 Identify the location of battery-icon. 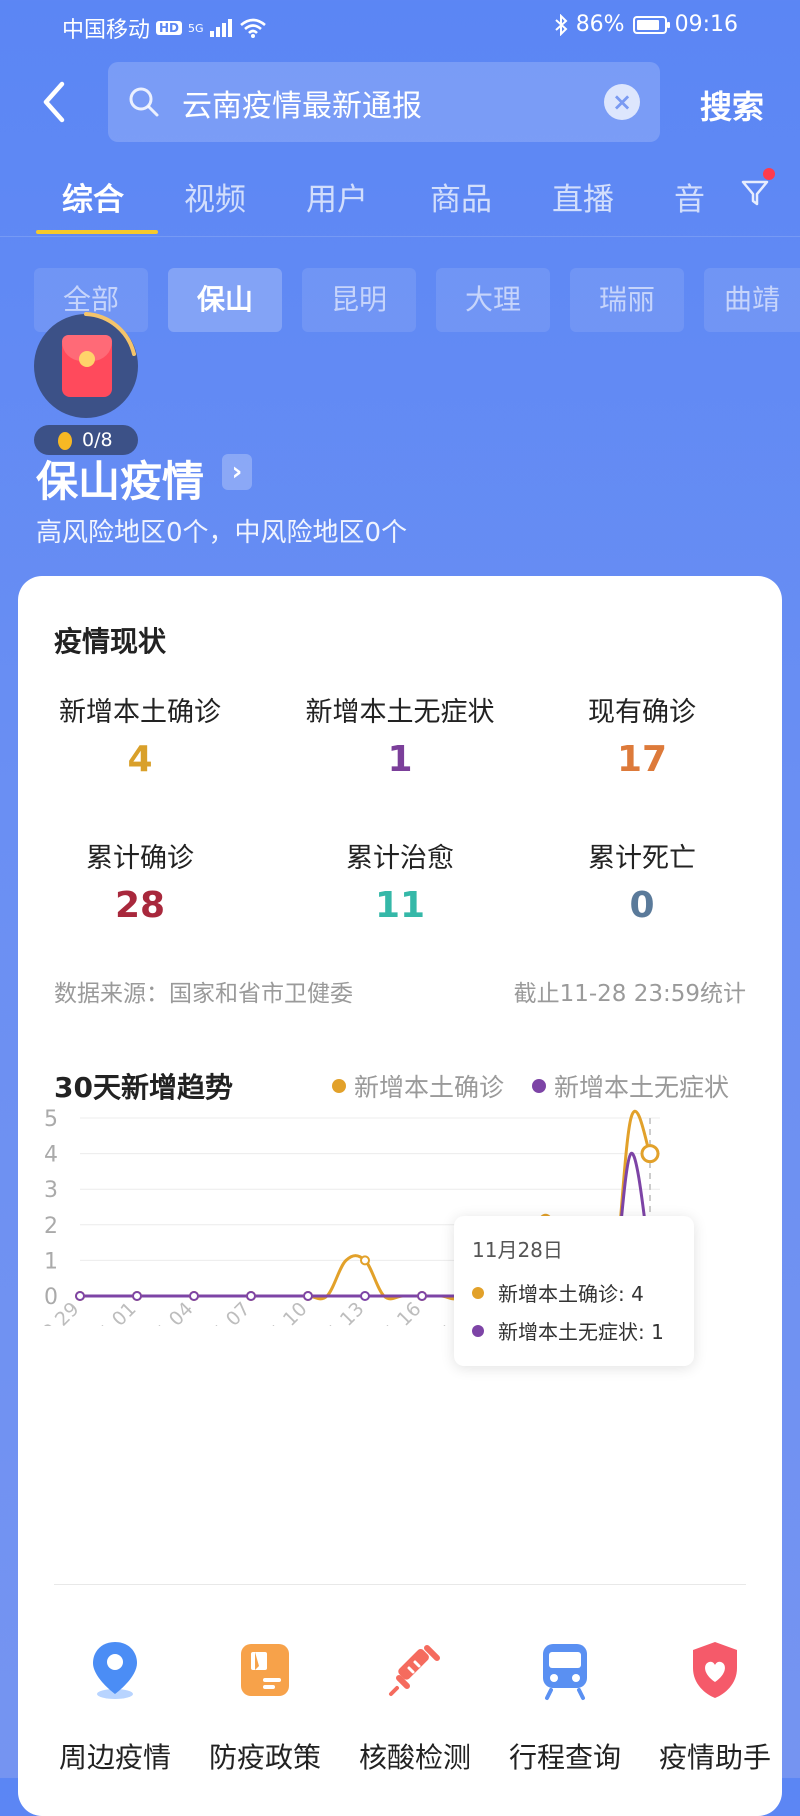
(651, 24).